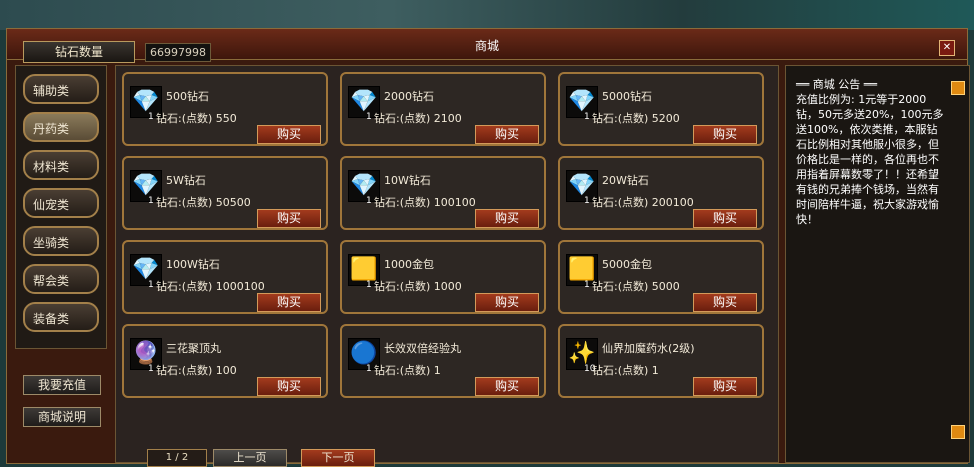 This screenshot has width=974, height=467. What do you see at coordinates (407, 180) in the screenshot?
I see `item-name: 10W钻石` at bounding box center [407, 180].